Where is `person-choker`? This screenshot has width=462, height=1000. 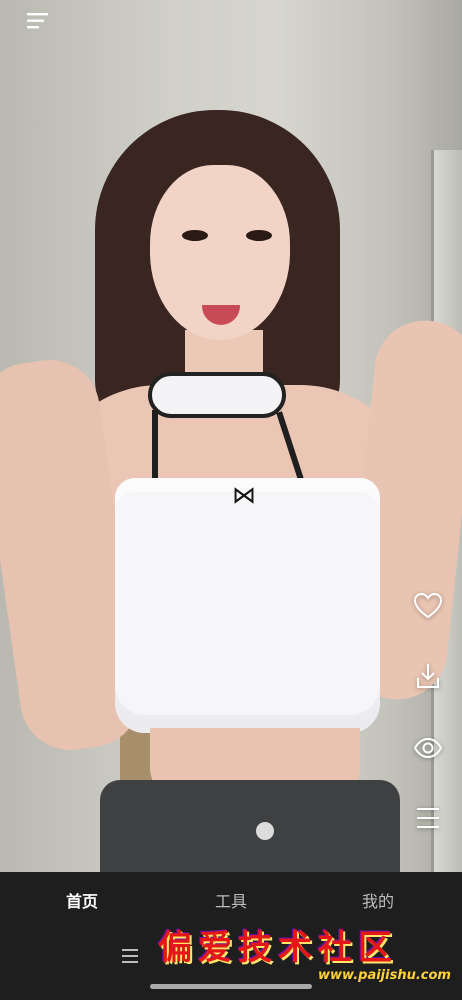
person-choker is located at coordinates (217, 395).